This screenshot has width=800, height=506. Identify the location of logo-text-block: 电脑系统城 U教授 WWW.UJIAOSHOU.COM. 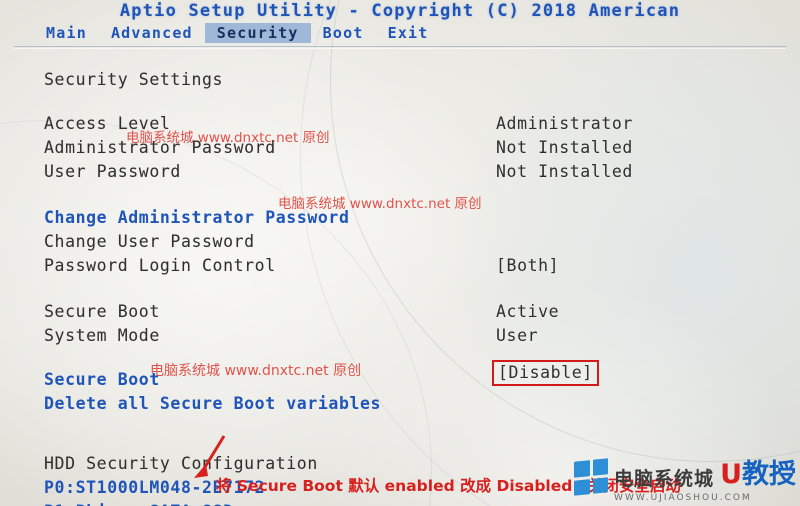
(705, 477).